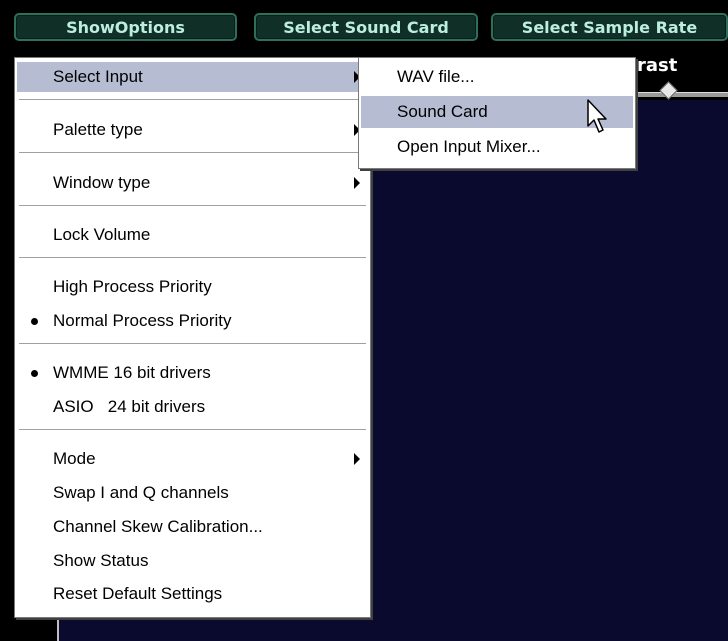  I want to click on menu-item-wmme-drivers: WMME 16 bit drivers, so click(192, 373).